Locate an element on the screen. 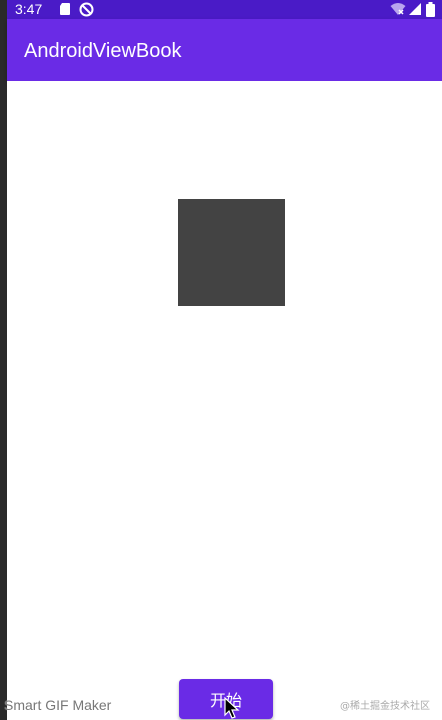  signal-icon is located at coordinates (415, 9).